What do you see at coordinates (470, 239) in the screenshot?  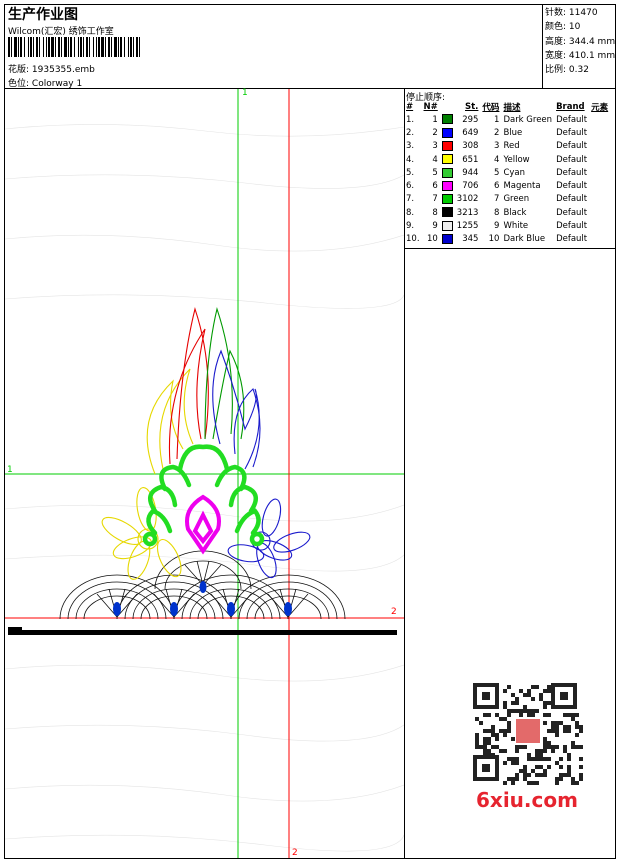 I see `row-stitches: 345` at bounding box center [470, 239].